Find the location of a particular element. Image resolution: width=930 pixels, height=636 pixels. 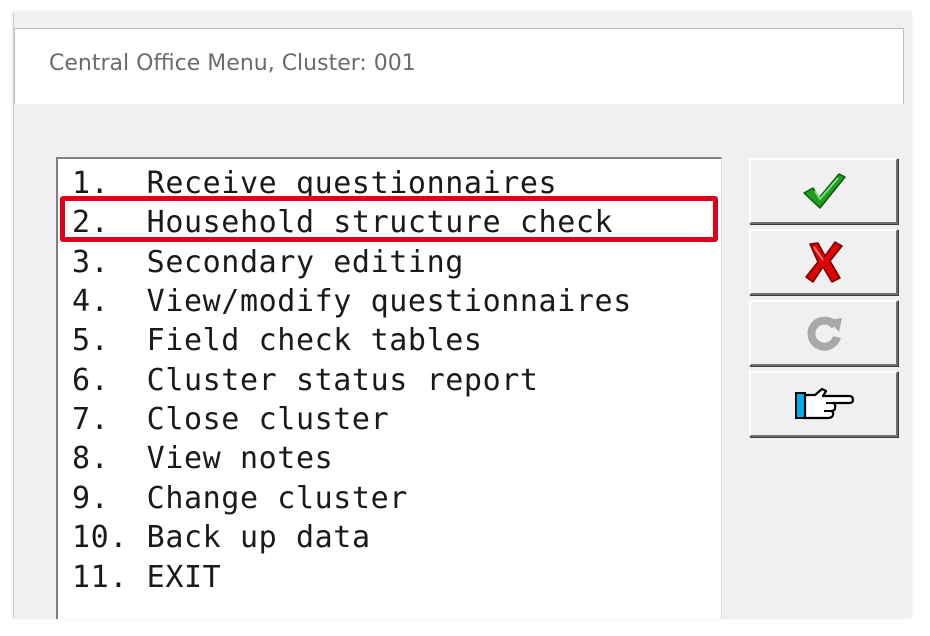

item-label: View notes is located at coordinates (240, 458).